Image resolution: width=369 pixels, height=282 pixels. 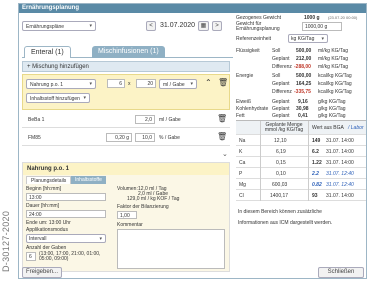 What do you see at coordinates (143, 207) in the screenshot?
I see `factor-label: Faktor der Bilanzierung` at bounding box center [143, 207].